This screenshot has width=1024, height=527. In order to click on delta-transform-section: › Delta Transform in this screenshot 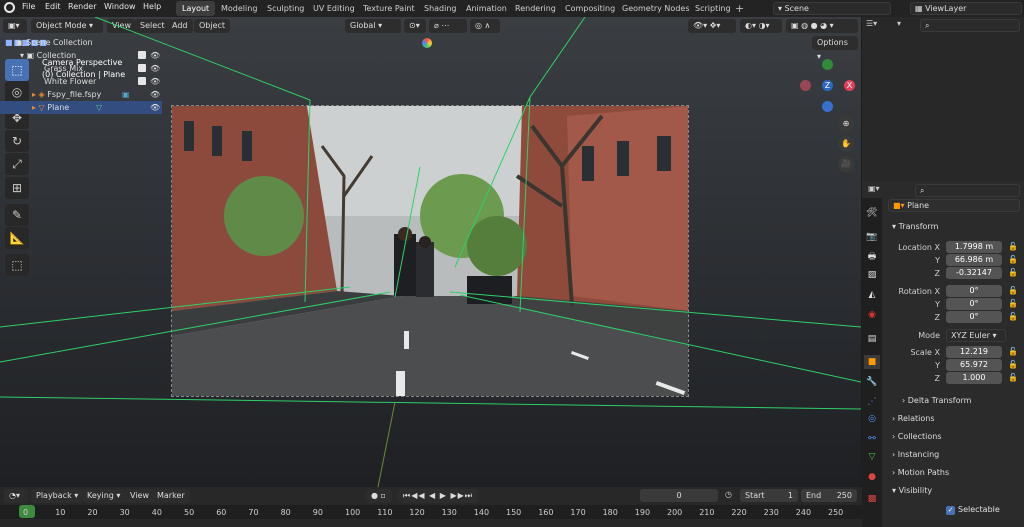, I will do `click(936, 400)`.